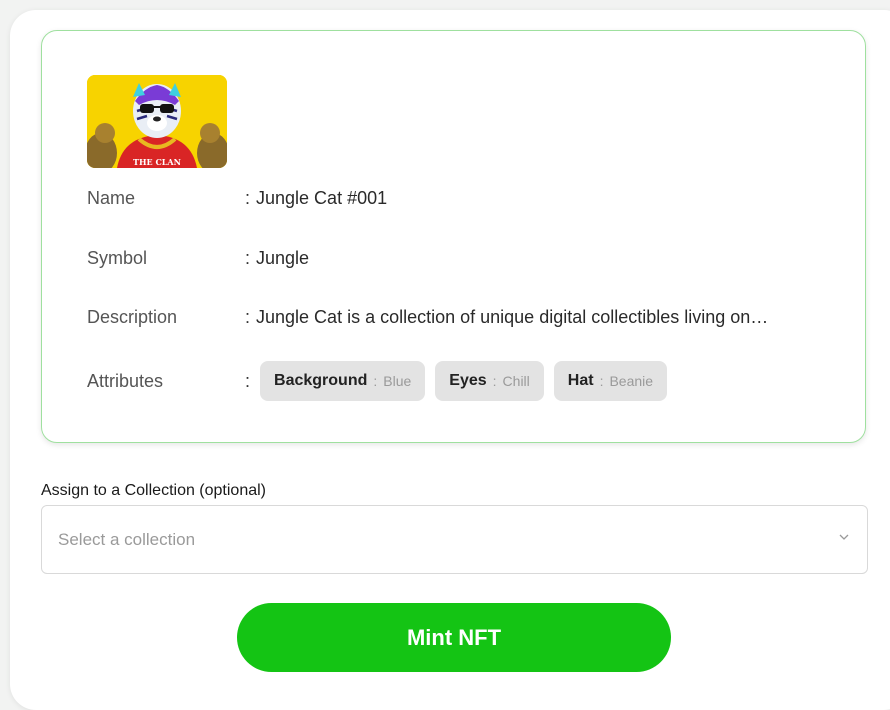  I want to click on attribute-value: Blue, so click(397, 381).